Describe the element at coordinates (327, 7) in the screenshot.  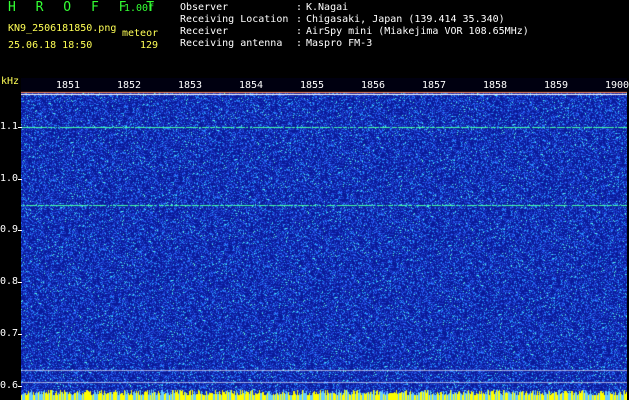
I see `observer-value: K.Nagai` at that location.